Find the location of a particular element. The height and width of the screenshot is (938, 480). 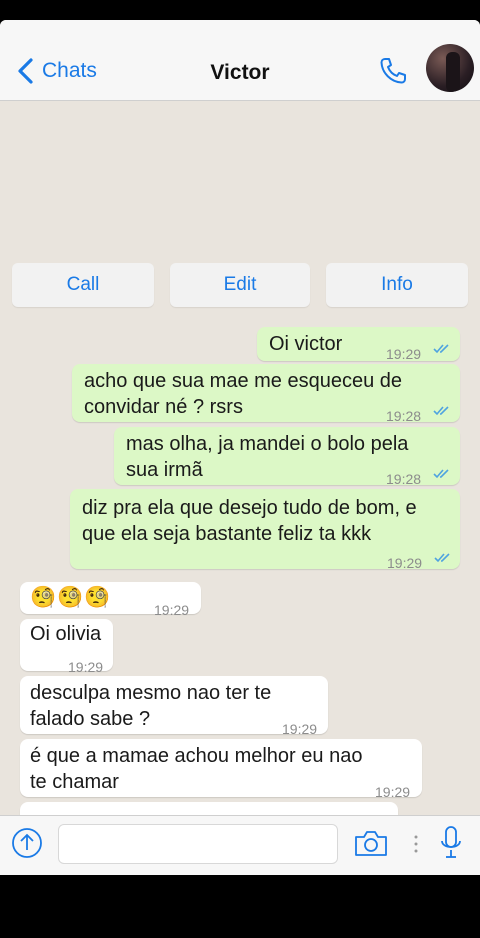

contact-actions: Call Edit Info is located at coordinates (240, 285).